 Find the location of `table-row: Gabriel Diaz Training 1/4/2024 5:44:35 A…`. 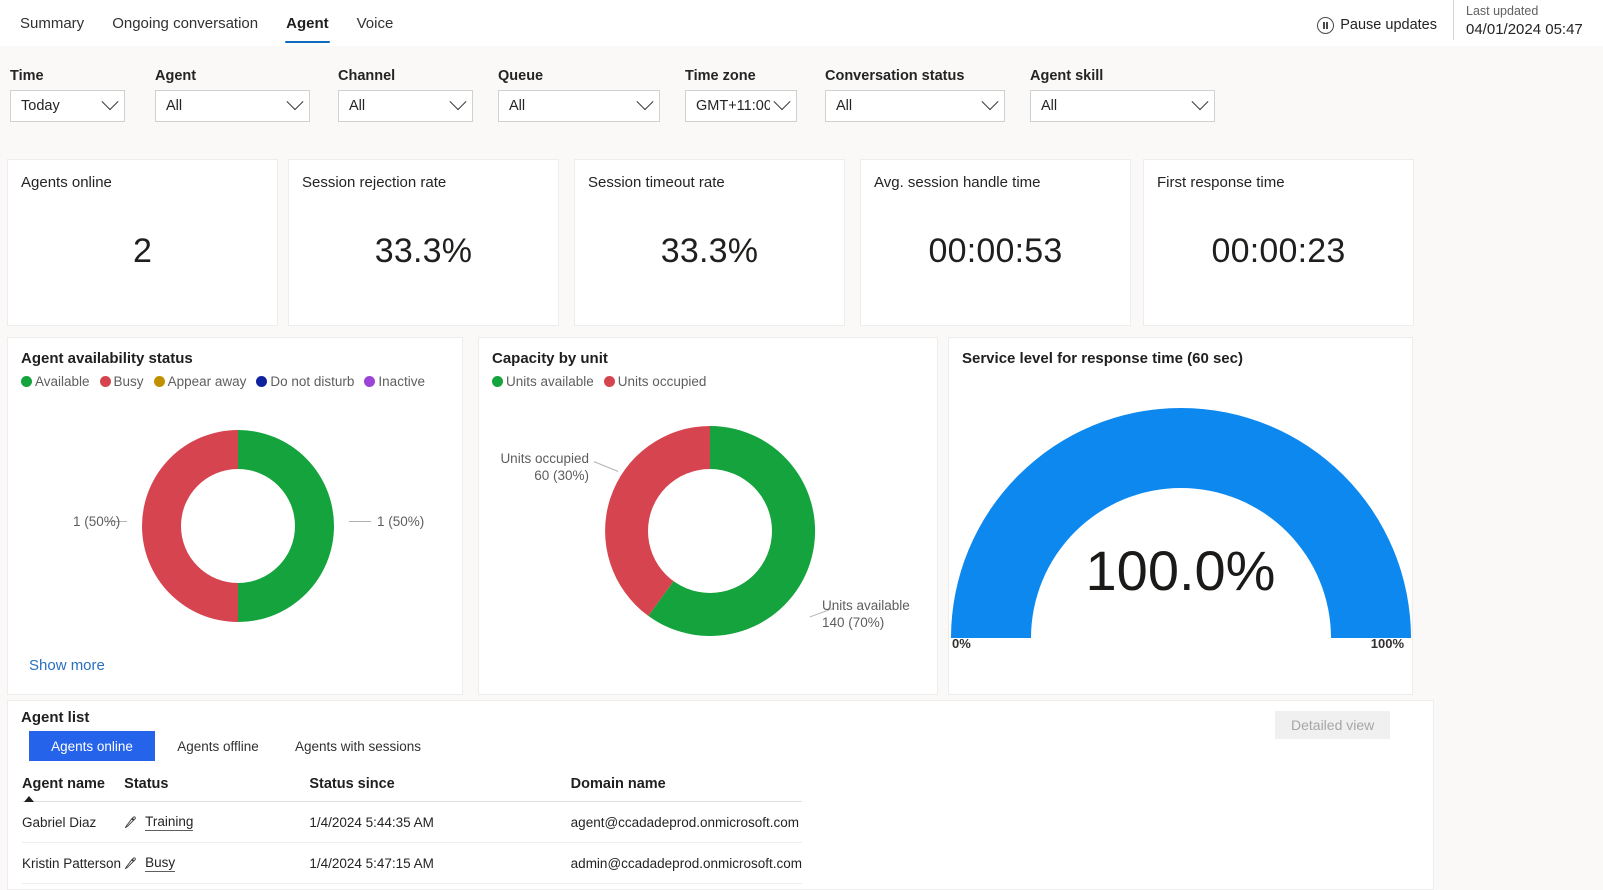

table-row: Gabriel Diaz Training 1/4/2024 5:44:35 A… is located at coordinates (412, 822).